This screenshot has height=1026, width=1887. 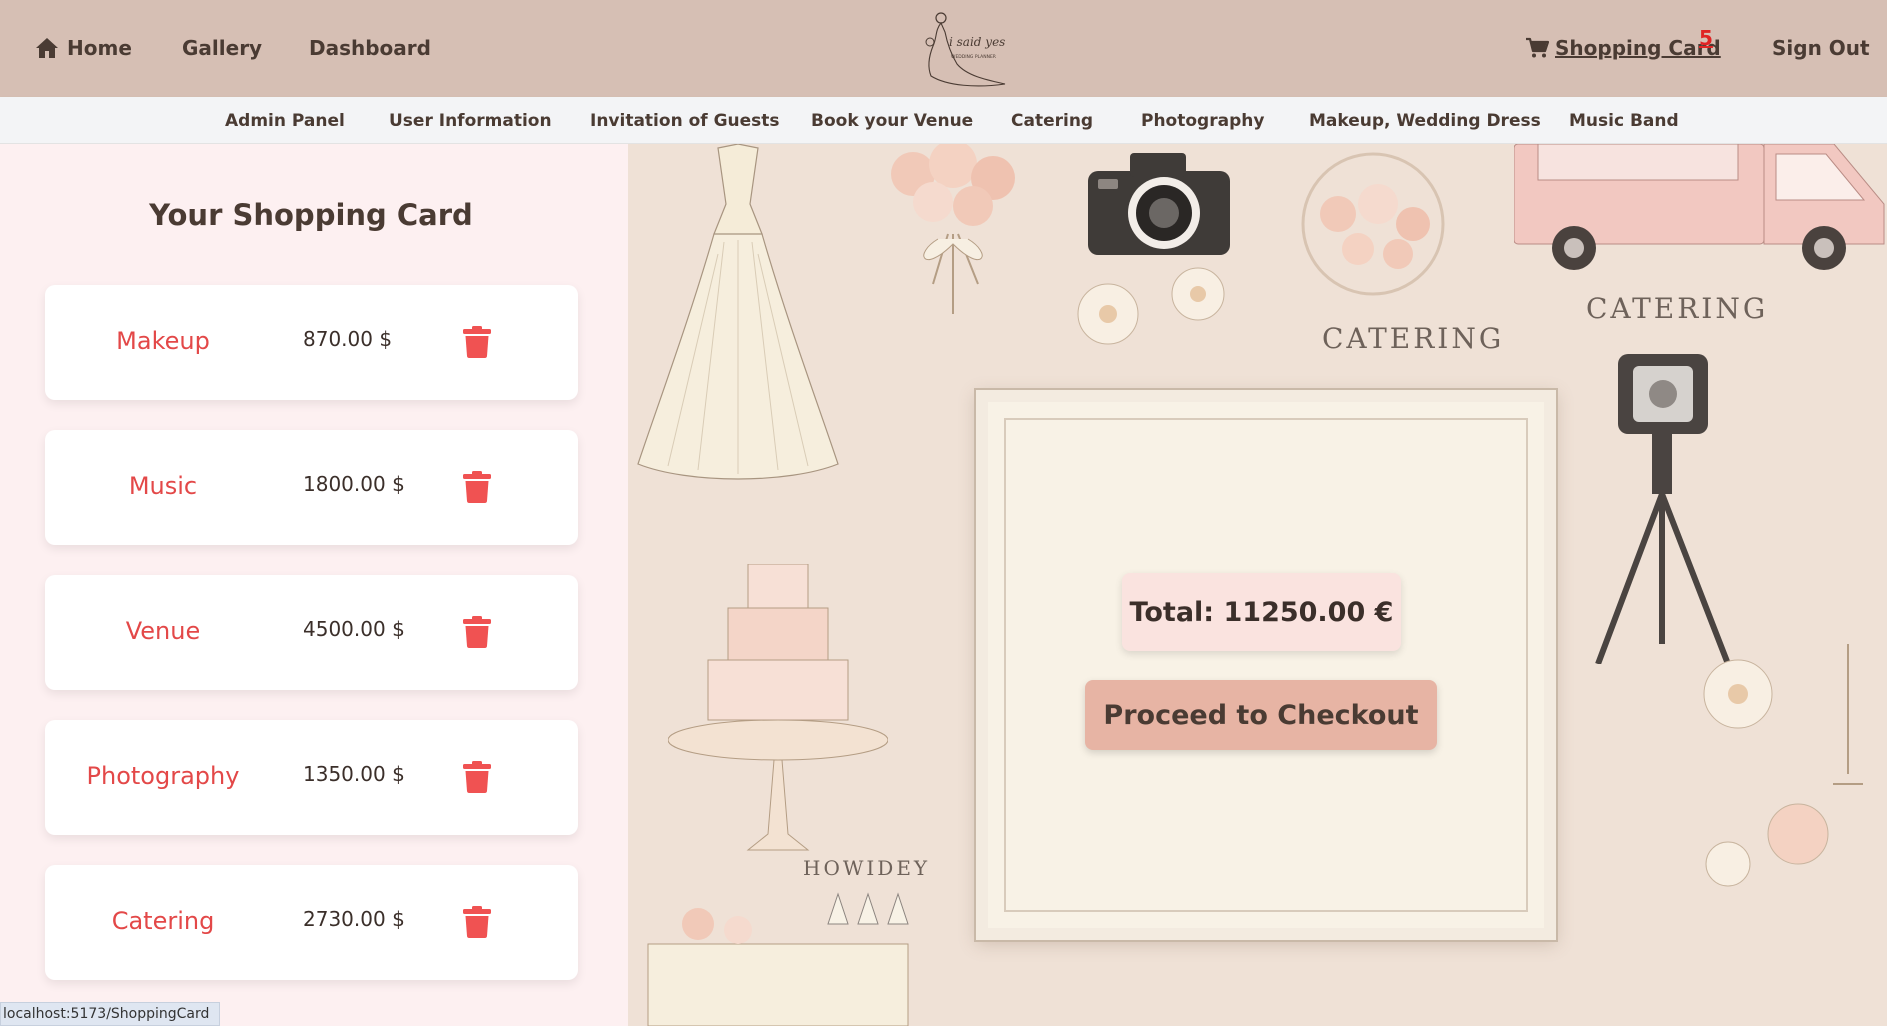 What do you see at coordinates (163, 776) in the screenshot?
I see `cart-item-name: Photography` at bounding box center [163, 776].